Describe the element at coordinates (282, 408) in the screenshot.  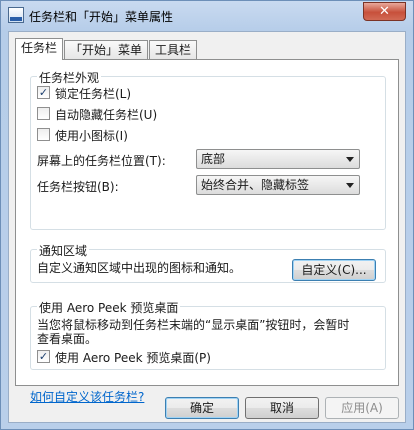
I see `cancel-button: 取消` at that location.